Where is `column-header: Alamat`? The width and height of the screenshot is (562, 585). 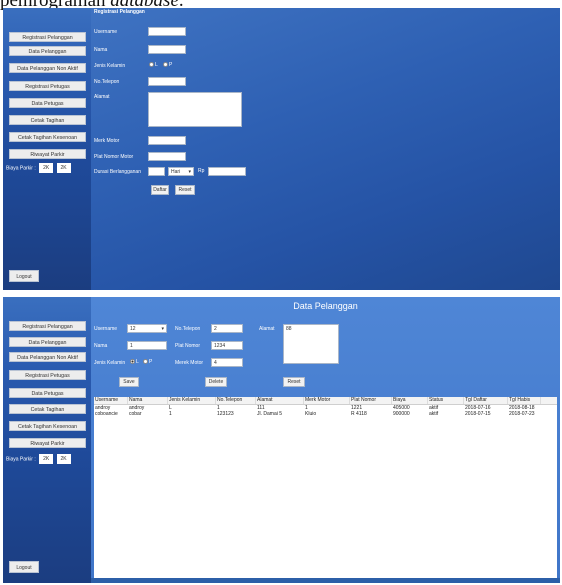
column-header: Alamat is located at coordinates (280, 400).